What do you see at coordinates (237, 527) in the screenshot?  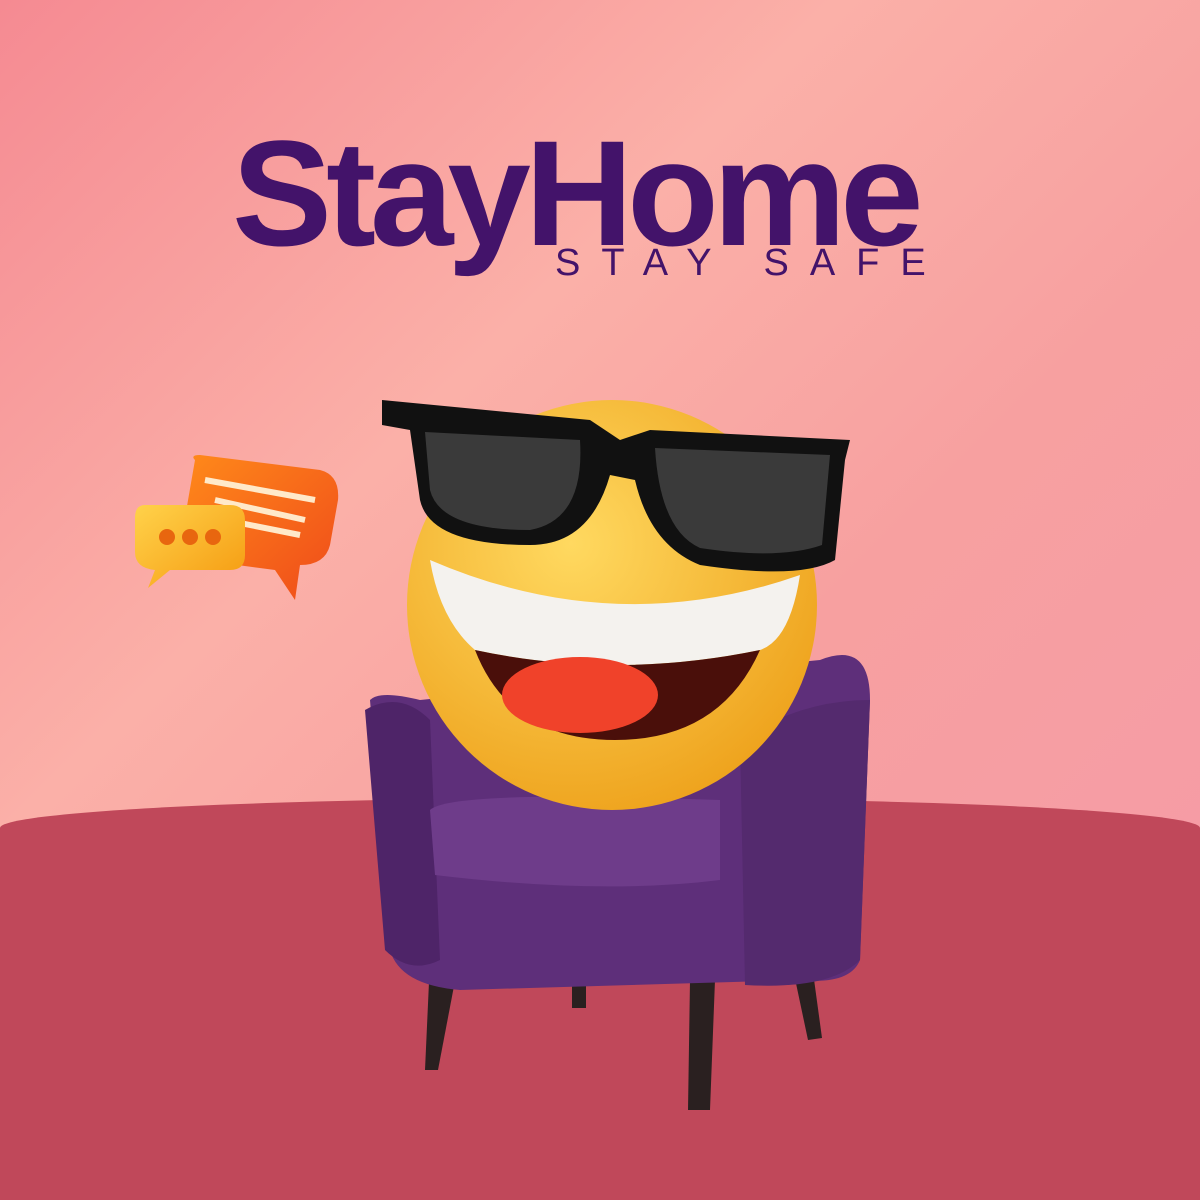 I see `chat-bubbles-icon` at bounding box center [237, 527].